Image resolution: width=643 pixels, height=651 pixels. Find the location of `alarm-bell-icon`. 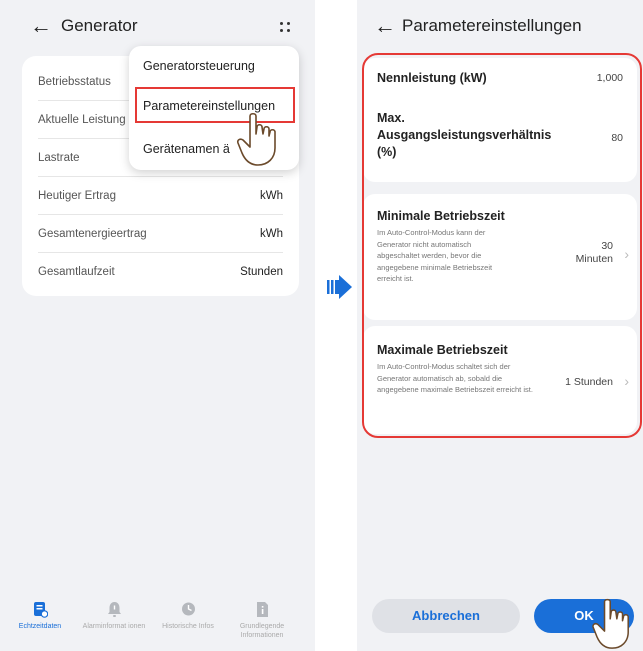

alarm-bell-icon is located at coordinates (114, 609).